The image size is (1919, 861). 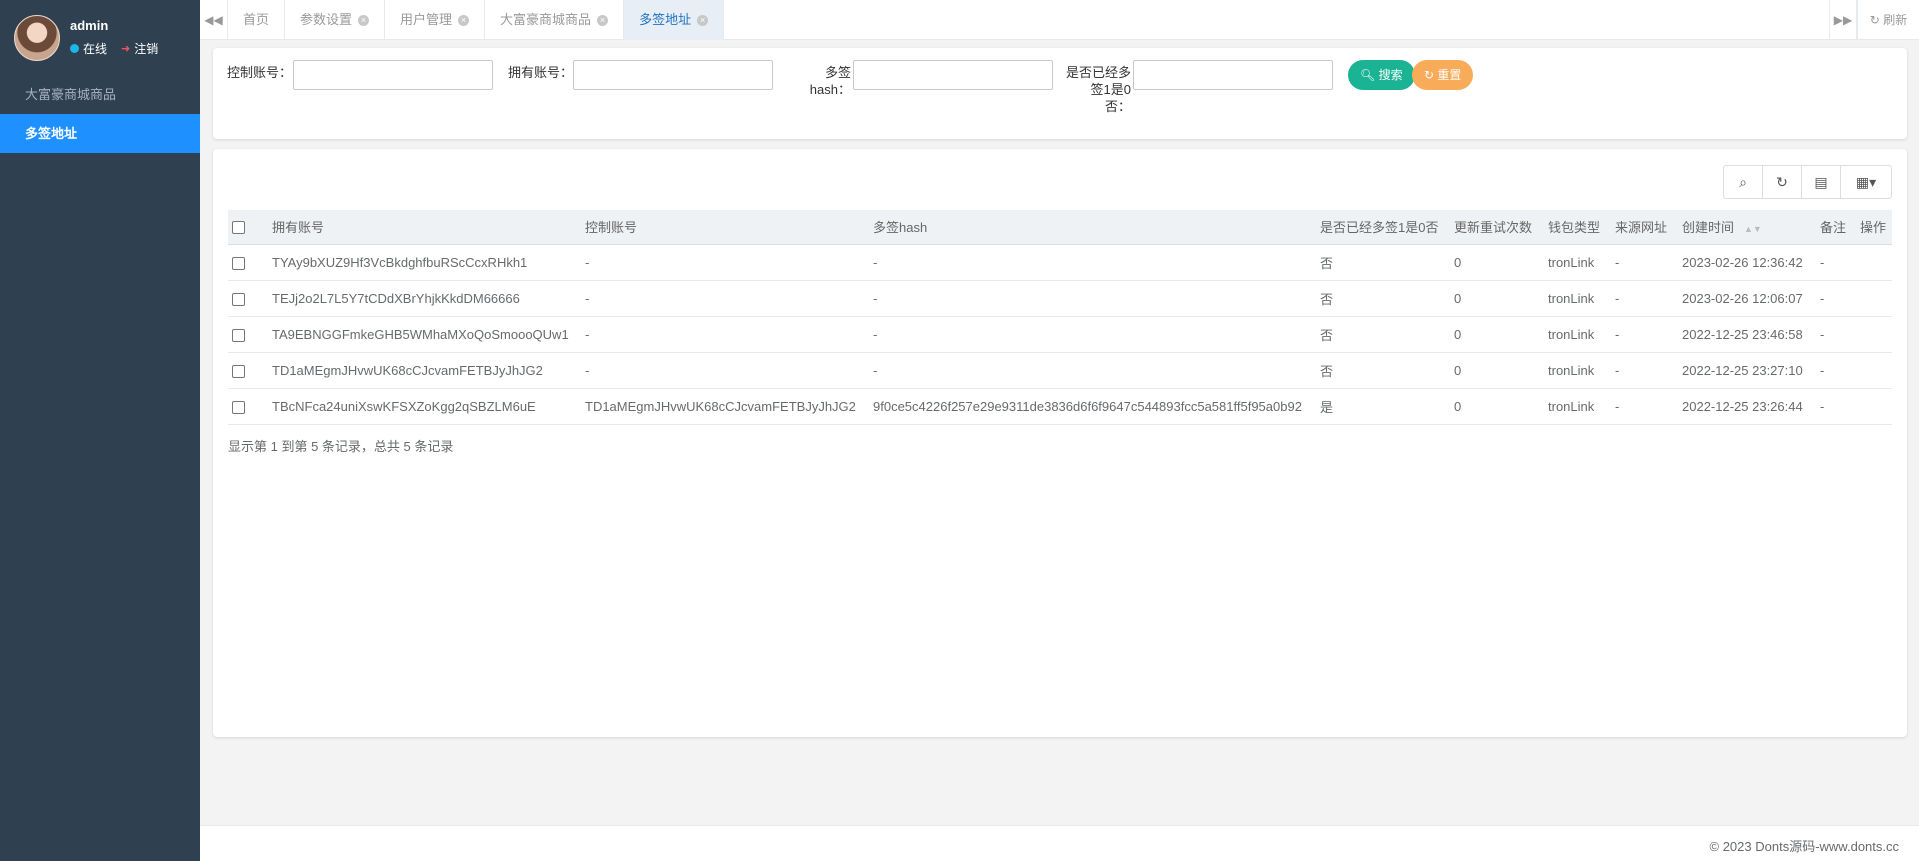 What do you see at coordinates (125, 48) in the screenshot?
I see `sign-out-icon: ➜` at bounding box center [125, 48].